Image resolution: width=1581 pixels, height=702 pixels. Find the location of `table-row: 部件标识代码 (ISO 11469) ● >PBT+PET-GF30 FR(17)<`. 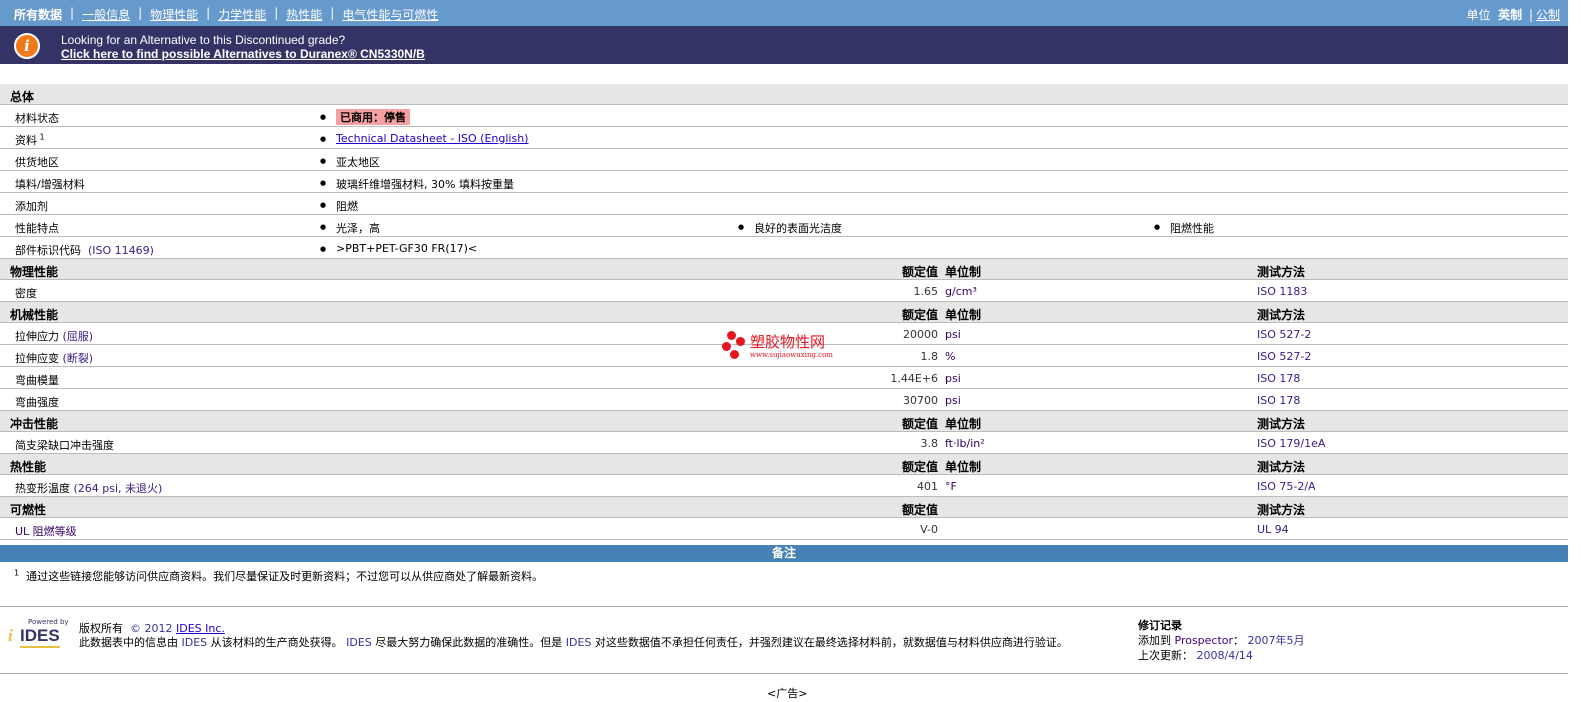

table-row: 部件标识代码 (ISO 11469) ● >PBT+PET-GF30 FR(17)< is located at coordinates (784, 248).